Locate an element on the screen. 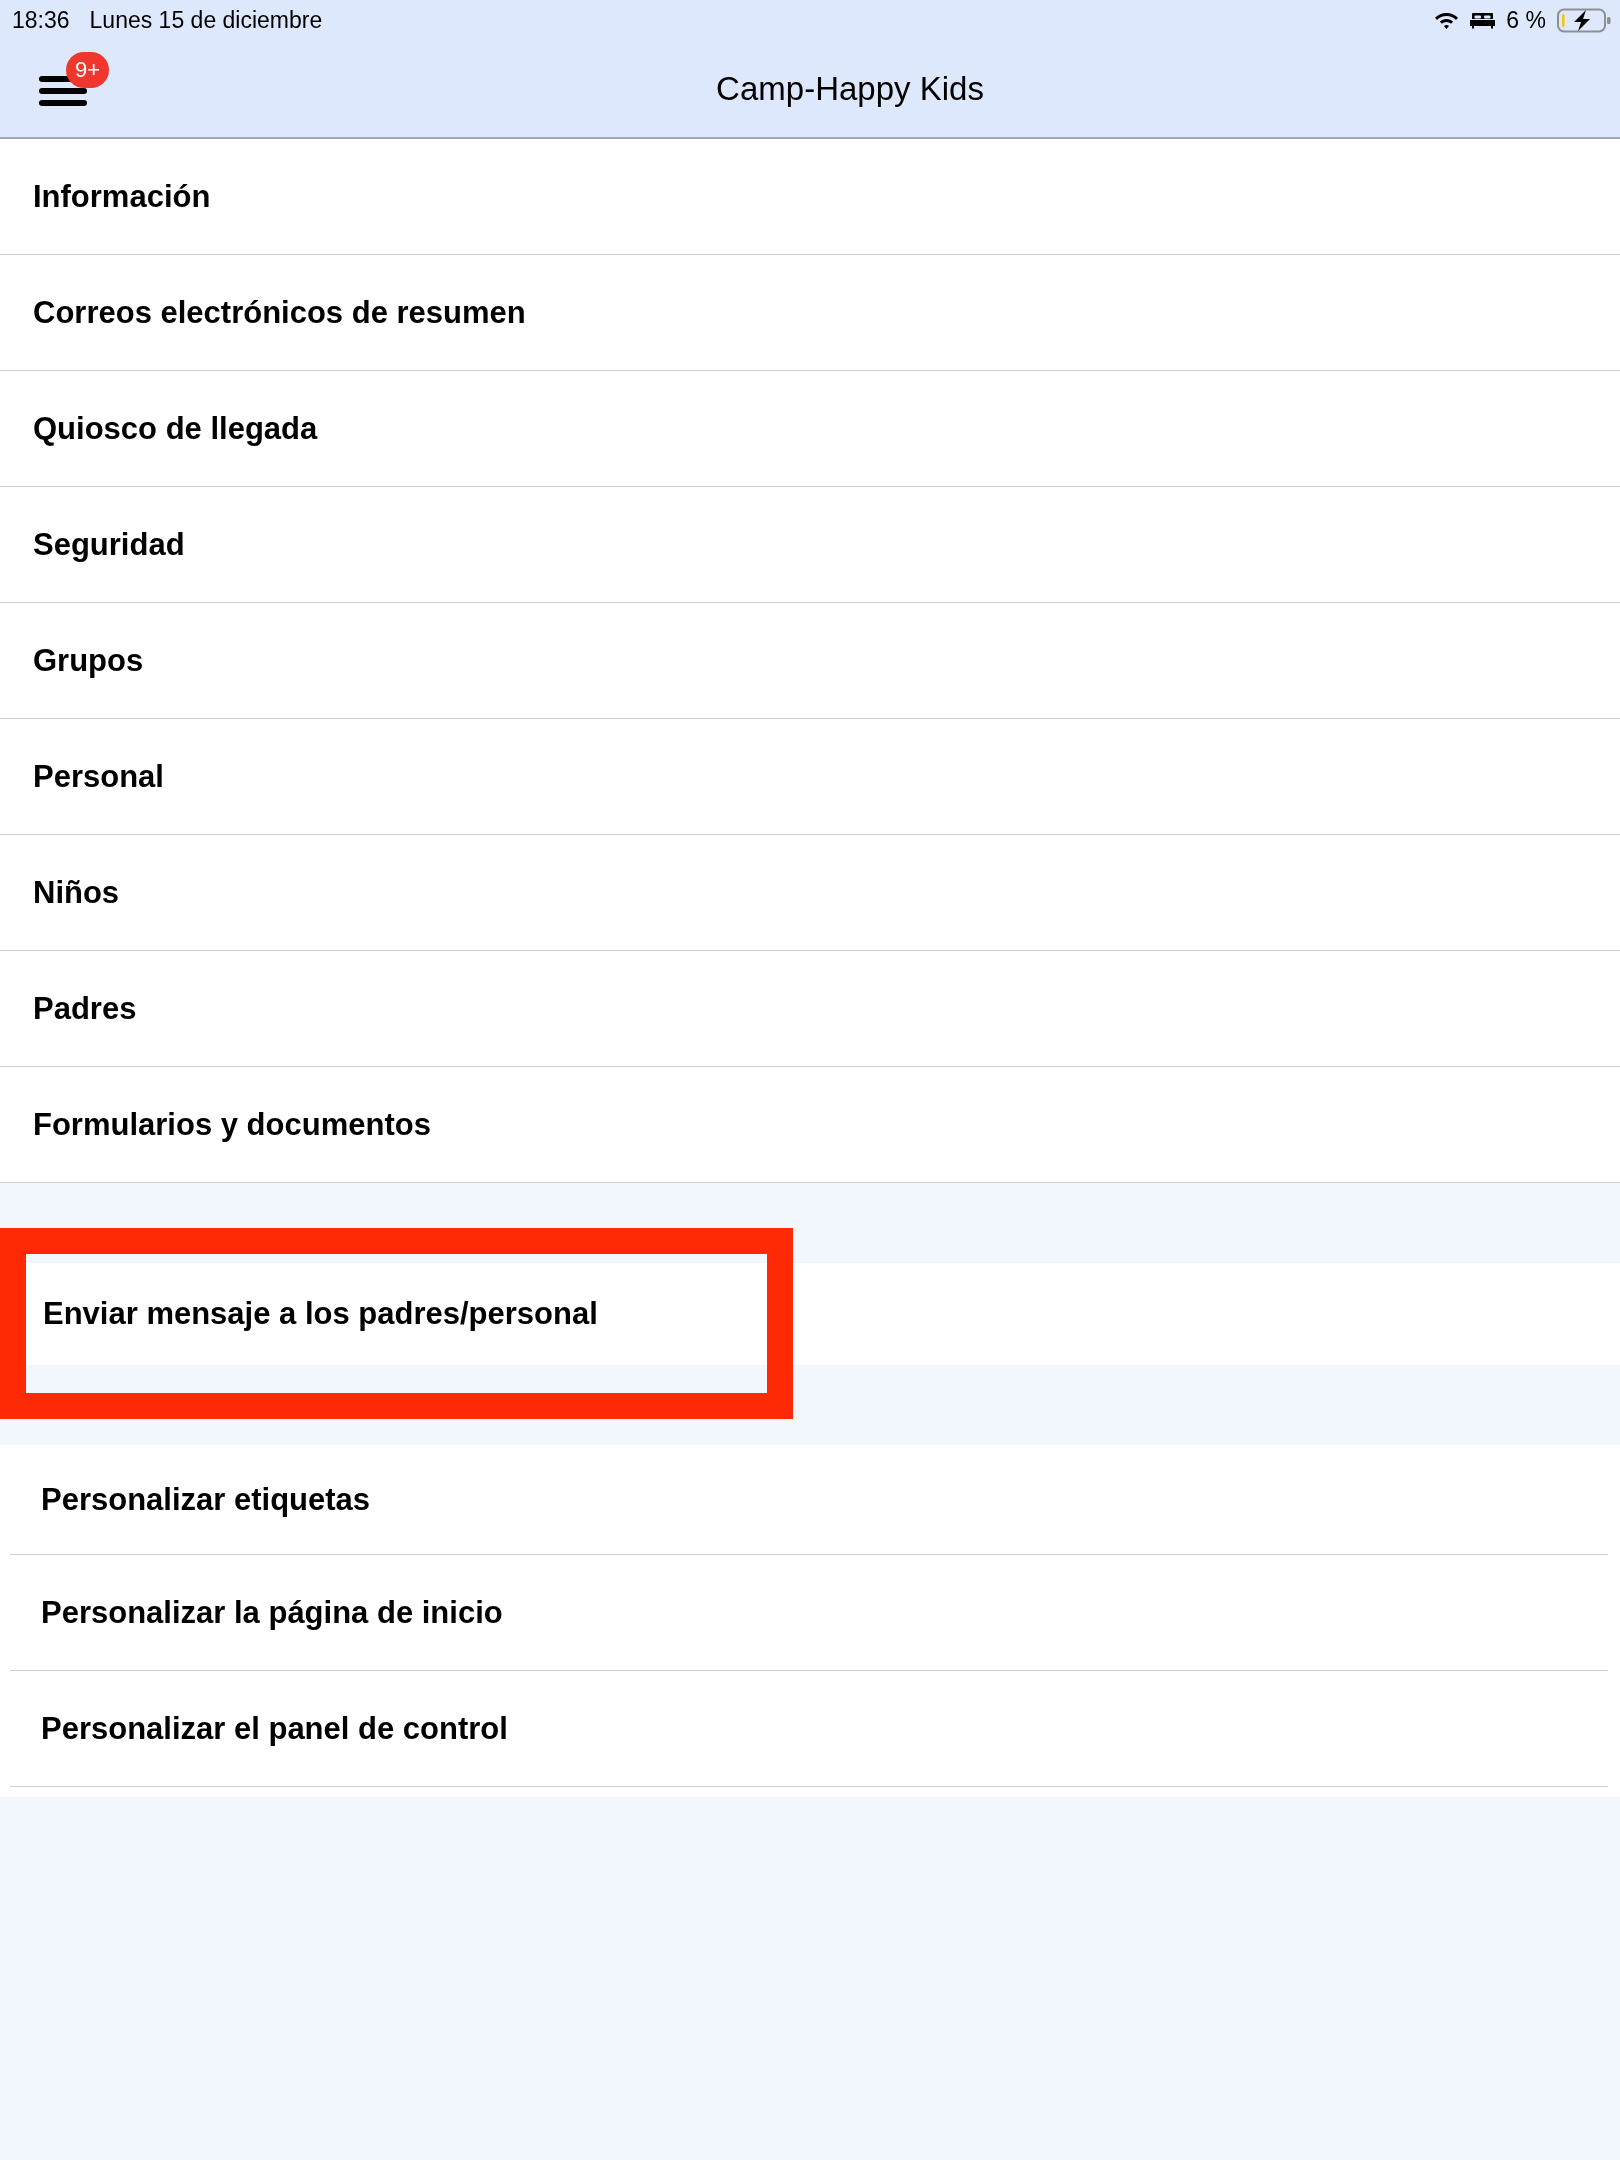 The image size is (1620, 2160). wifi-icon is located at coordinates (1447, 20).